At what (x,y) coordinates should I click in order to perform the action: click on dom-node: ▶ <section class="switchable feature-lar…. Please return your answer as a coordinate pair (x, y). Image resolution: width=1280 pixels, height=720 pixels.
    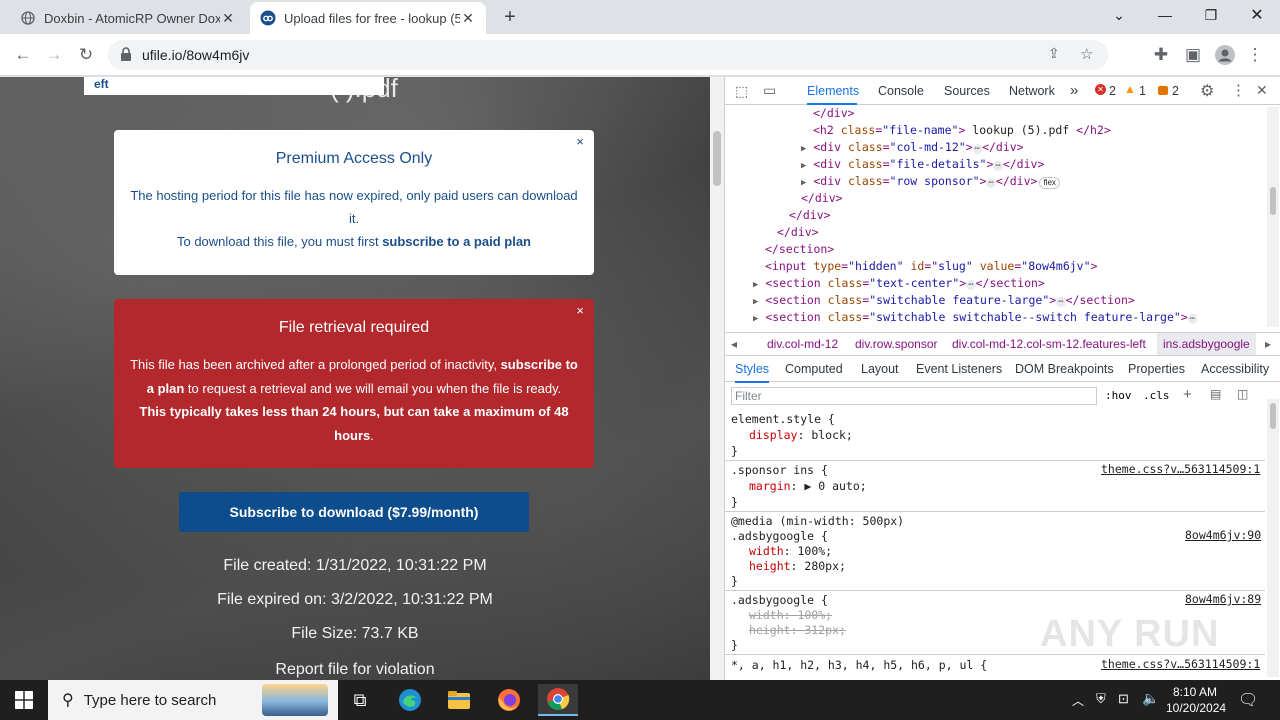
    Looking at the image, I should click on (944, 300).